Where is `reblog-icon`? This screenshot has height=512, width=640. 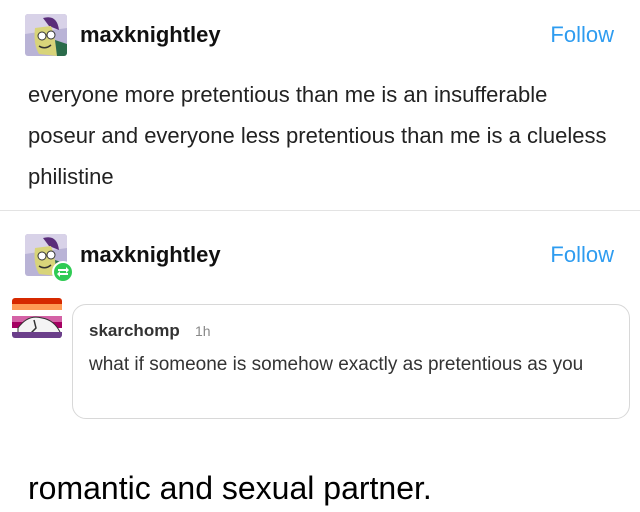
reblog-icon is located at coordinates (63, 272).